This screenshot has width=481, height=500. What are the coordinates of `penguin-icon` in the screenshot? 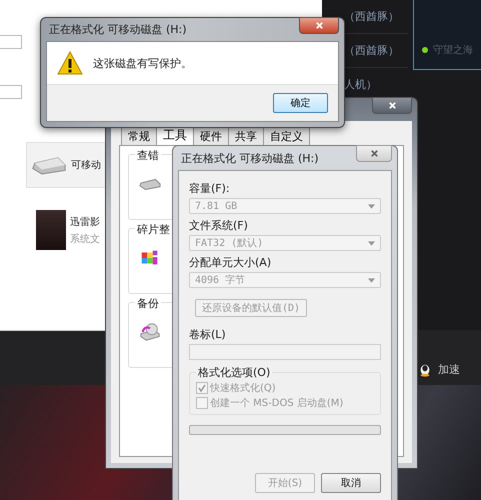 It's located at (425, 369).